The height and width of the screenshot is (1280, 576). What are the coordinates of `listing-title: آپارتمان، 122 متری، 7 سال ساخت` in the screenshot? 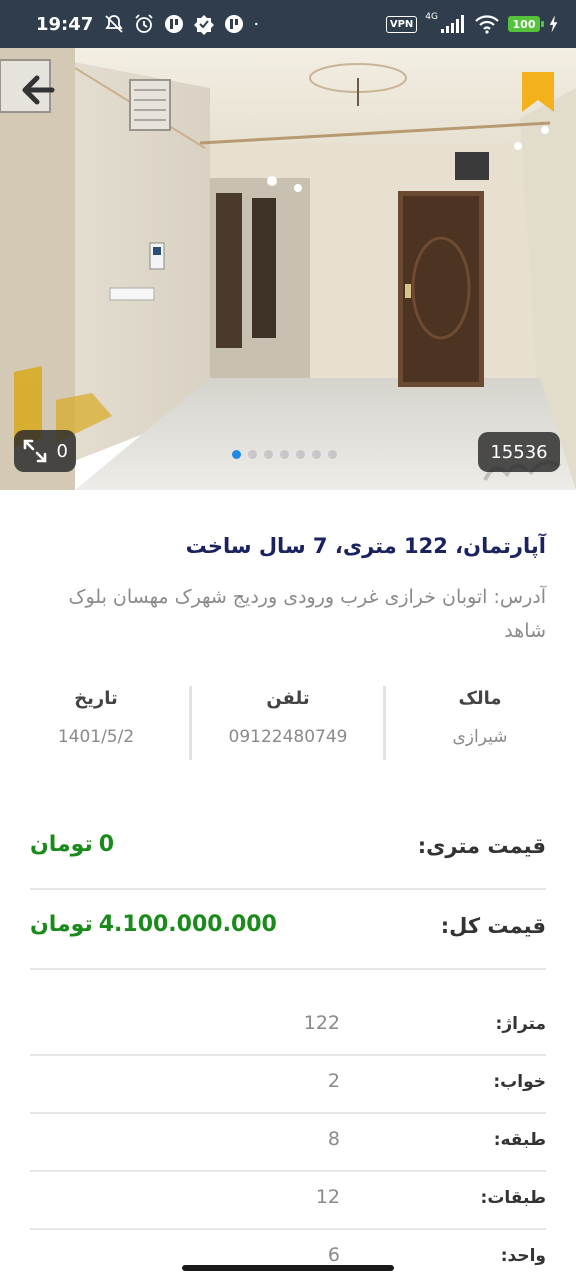 It's located at (365, 546).